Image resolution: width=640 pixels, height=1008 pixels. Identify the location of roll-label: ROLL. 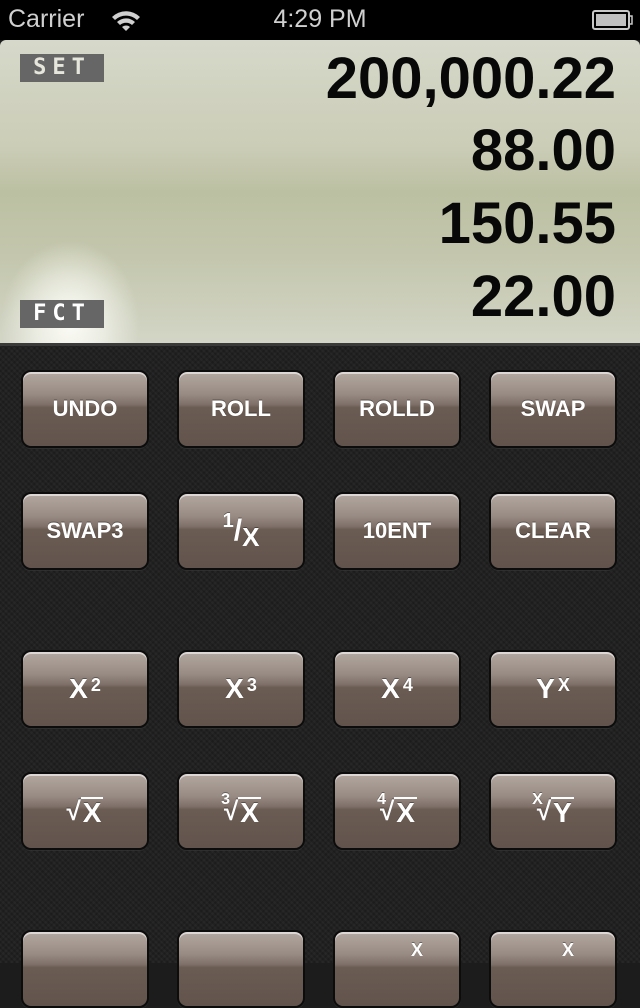
(241, 408).